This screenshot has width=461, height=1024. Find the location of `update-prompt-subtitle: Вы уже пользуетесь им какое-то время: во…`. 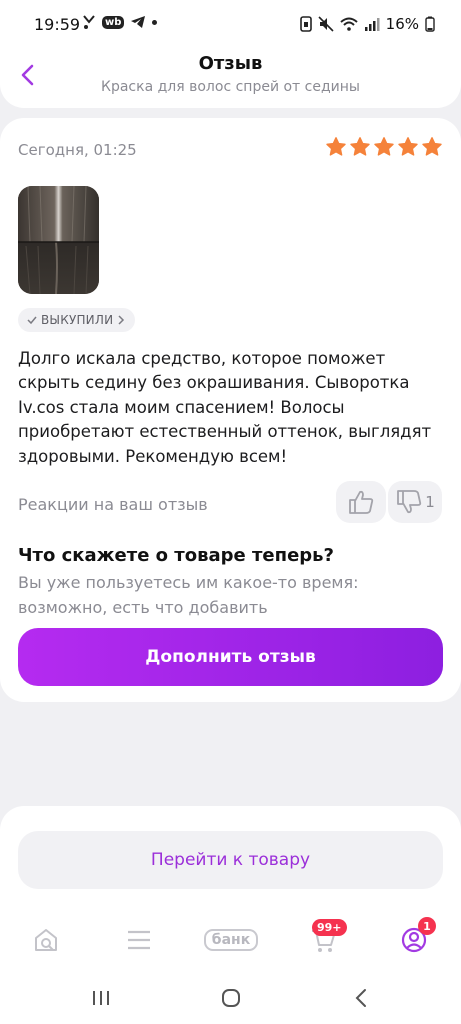

update-prompt-subtitle: Вы уже пользуетесь им какое-то время: во… is located at coordinates (188, 595).